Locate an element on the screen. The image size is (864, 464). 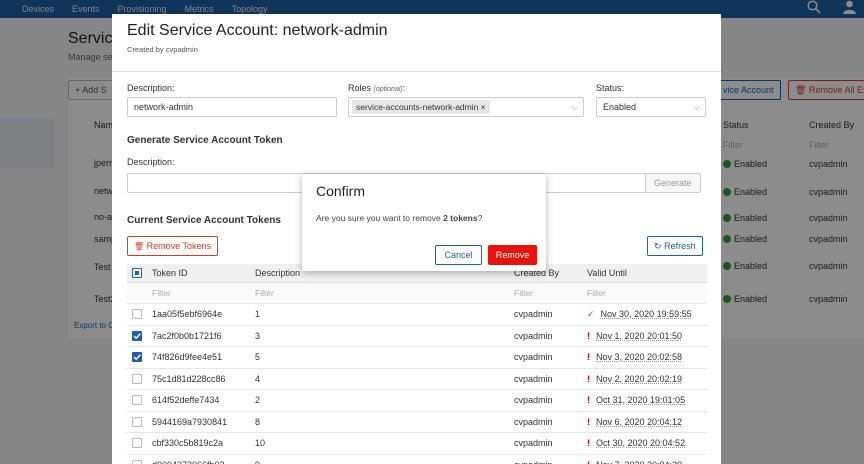
check-icon: ✓ is located at coordinates (591, 314).